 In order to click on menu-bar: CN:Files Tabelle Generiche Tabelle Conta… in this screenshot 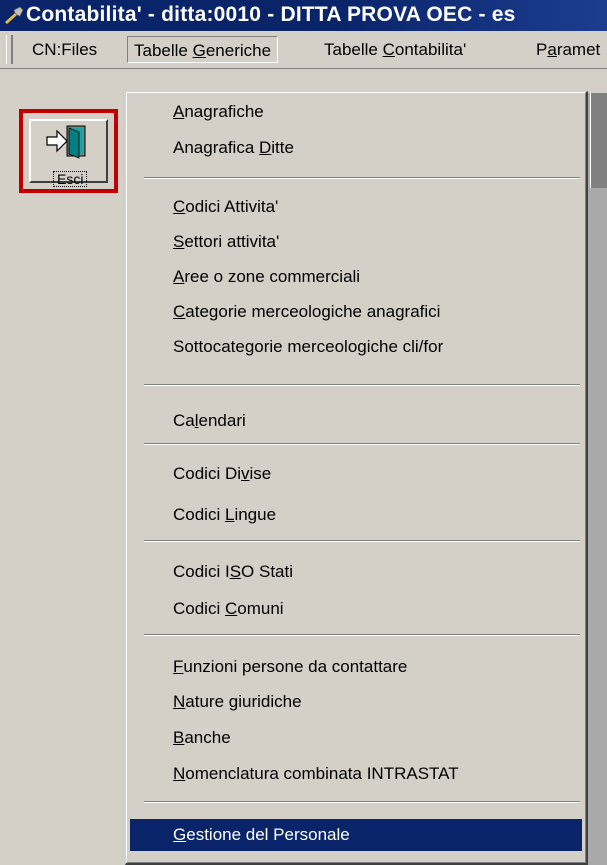, I will do `click(303, 50)`.